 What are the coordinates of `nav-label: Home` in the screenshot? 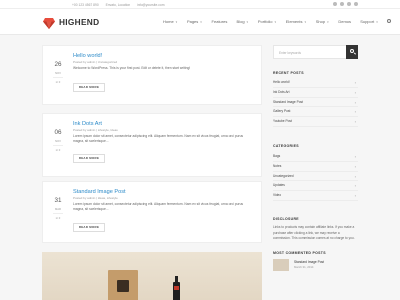 It's located at (168, 21).